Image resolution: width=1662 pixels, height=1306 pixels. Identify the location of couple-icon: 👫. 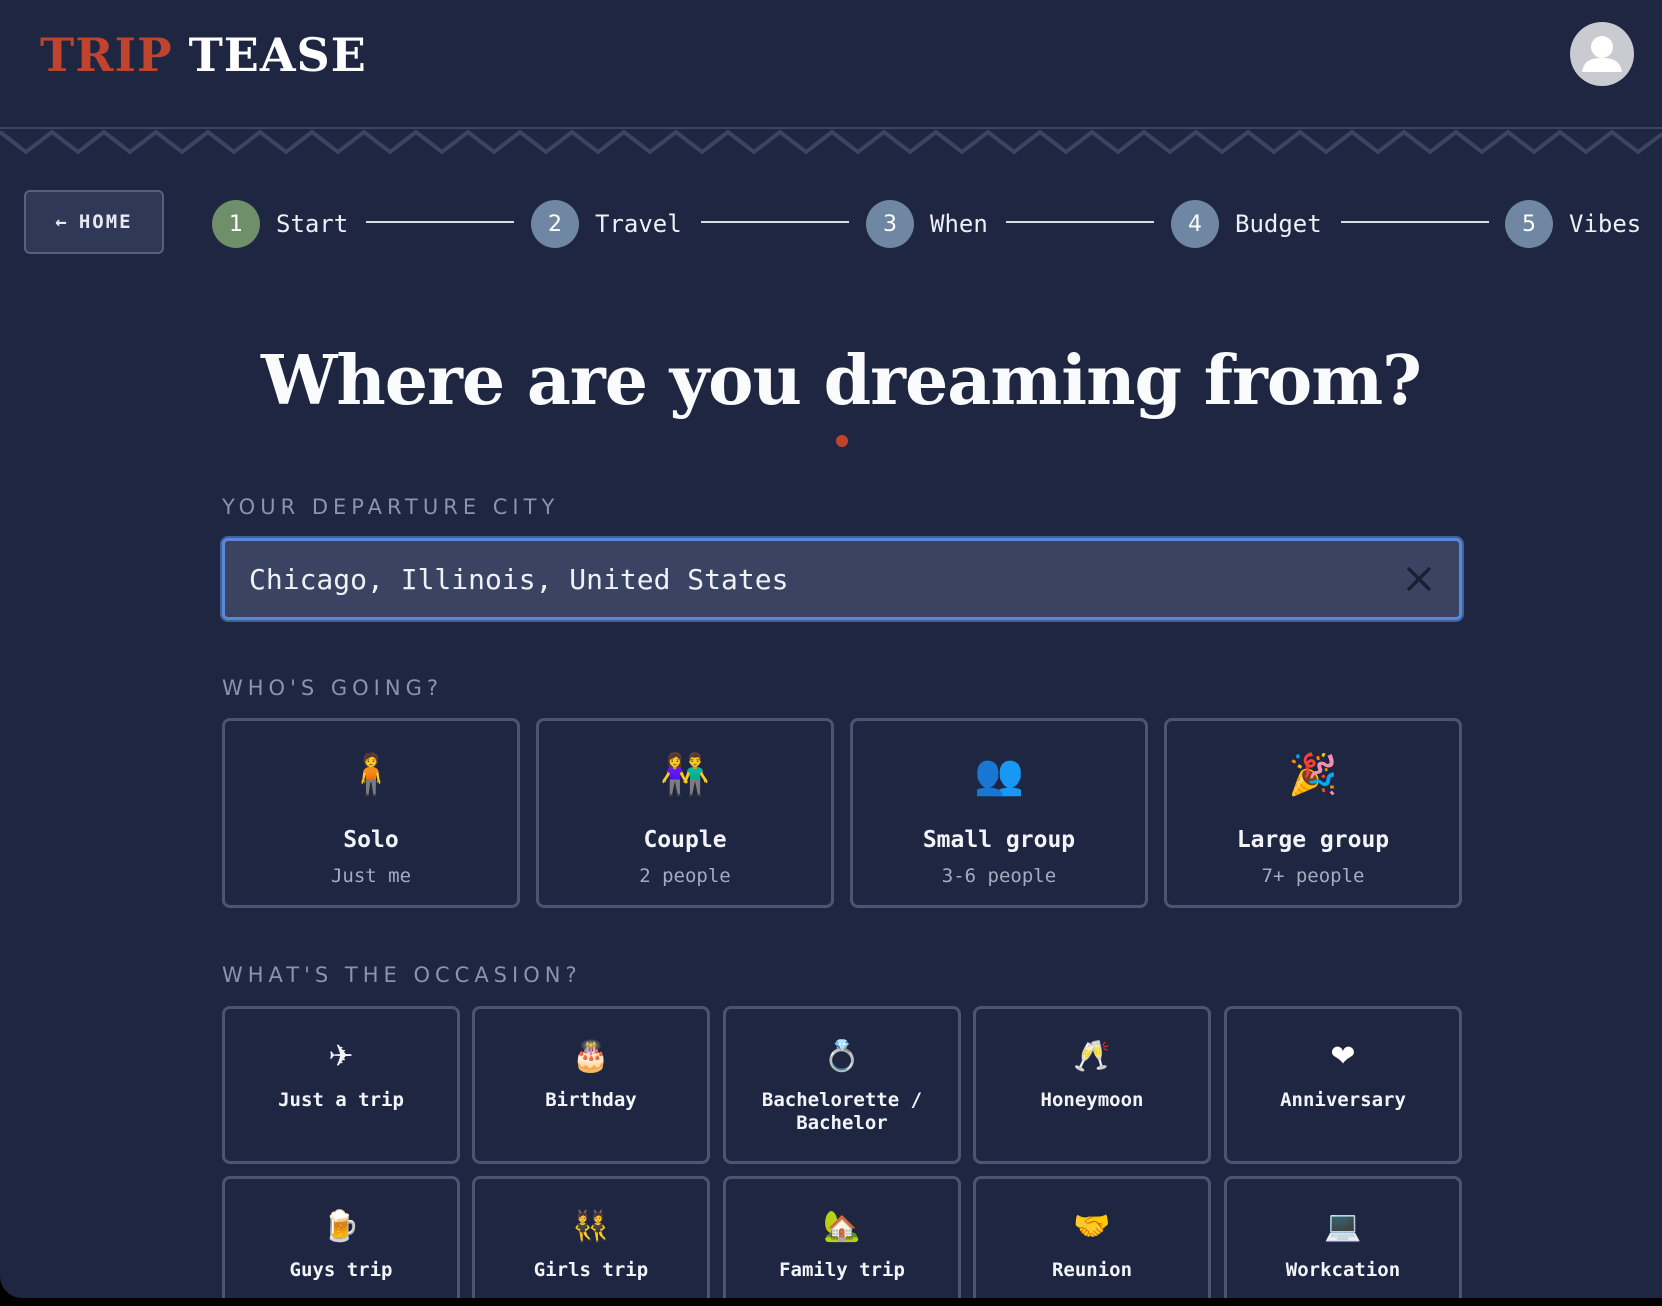
(685, 775).